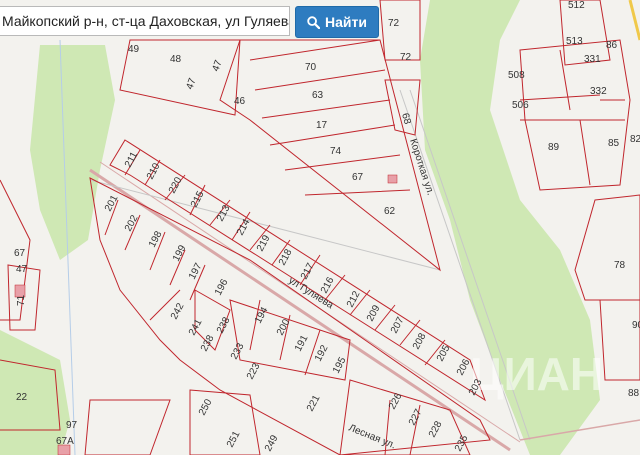  What do you see at coordinates (592, 59) in the screenshot?
I see `parcel-number-label: 331` at bounding box center [592, 59].